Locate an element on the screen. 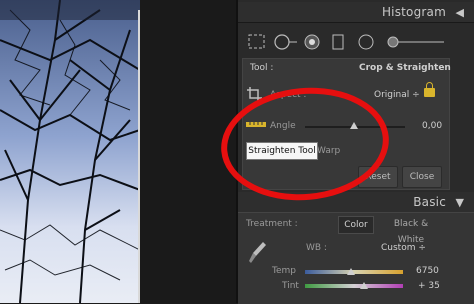  spot-removal-icon is located at coordinates (286, 42).